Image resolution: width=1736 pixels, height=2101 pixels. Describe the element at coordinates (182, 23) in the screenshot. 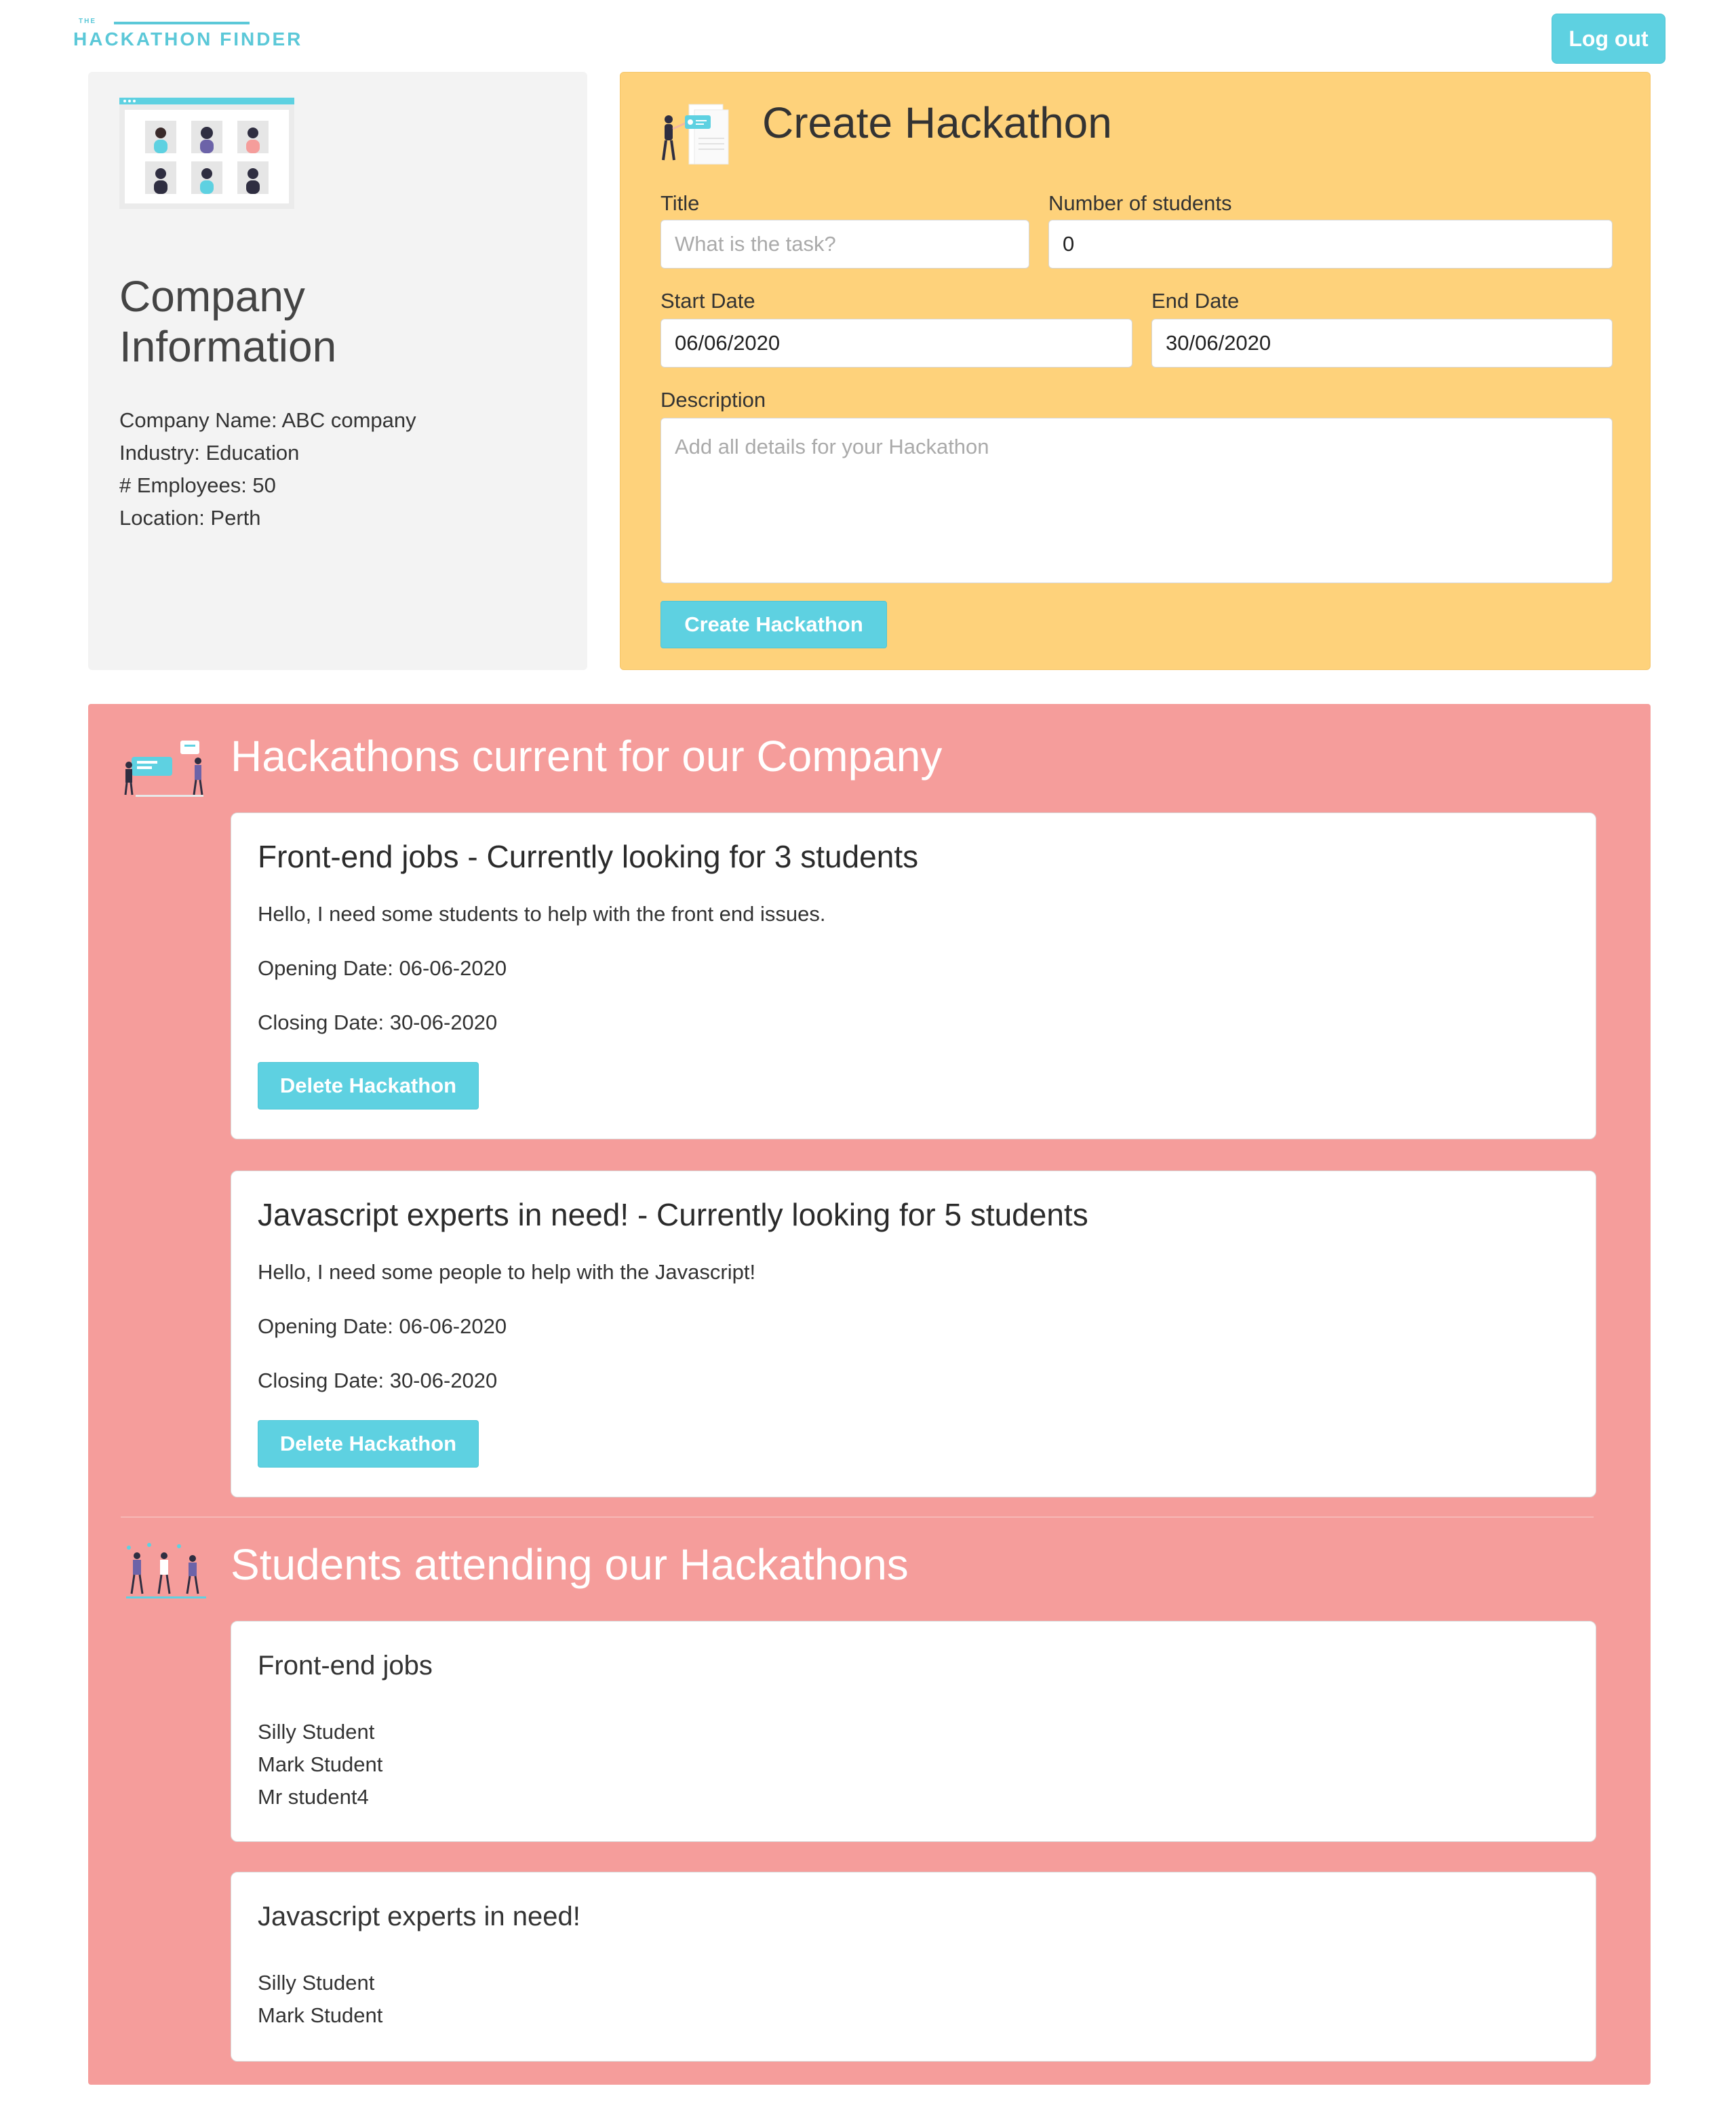

I see `logo-bar` at that location.